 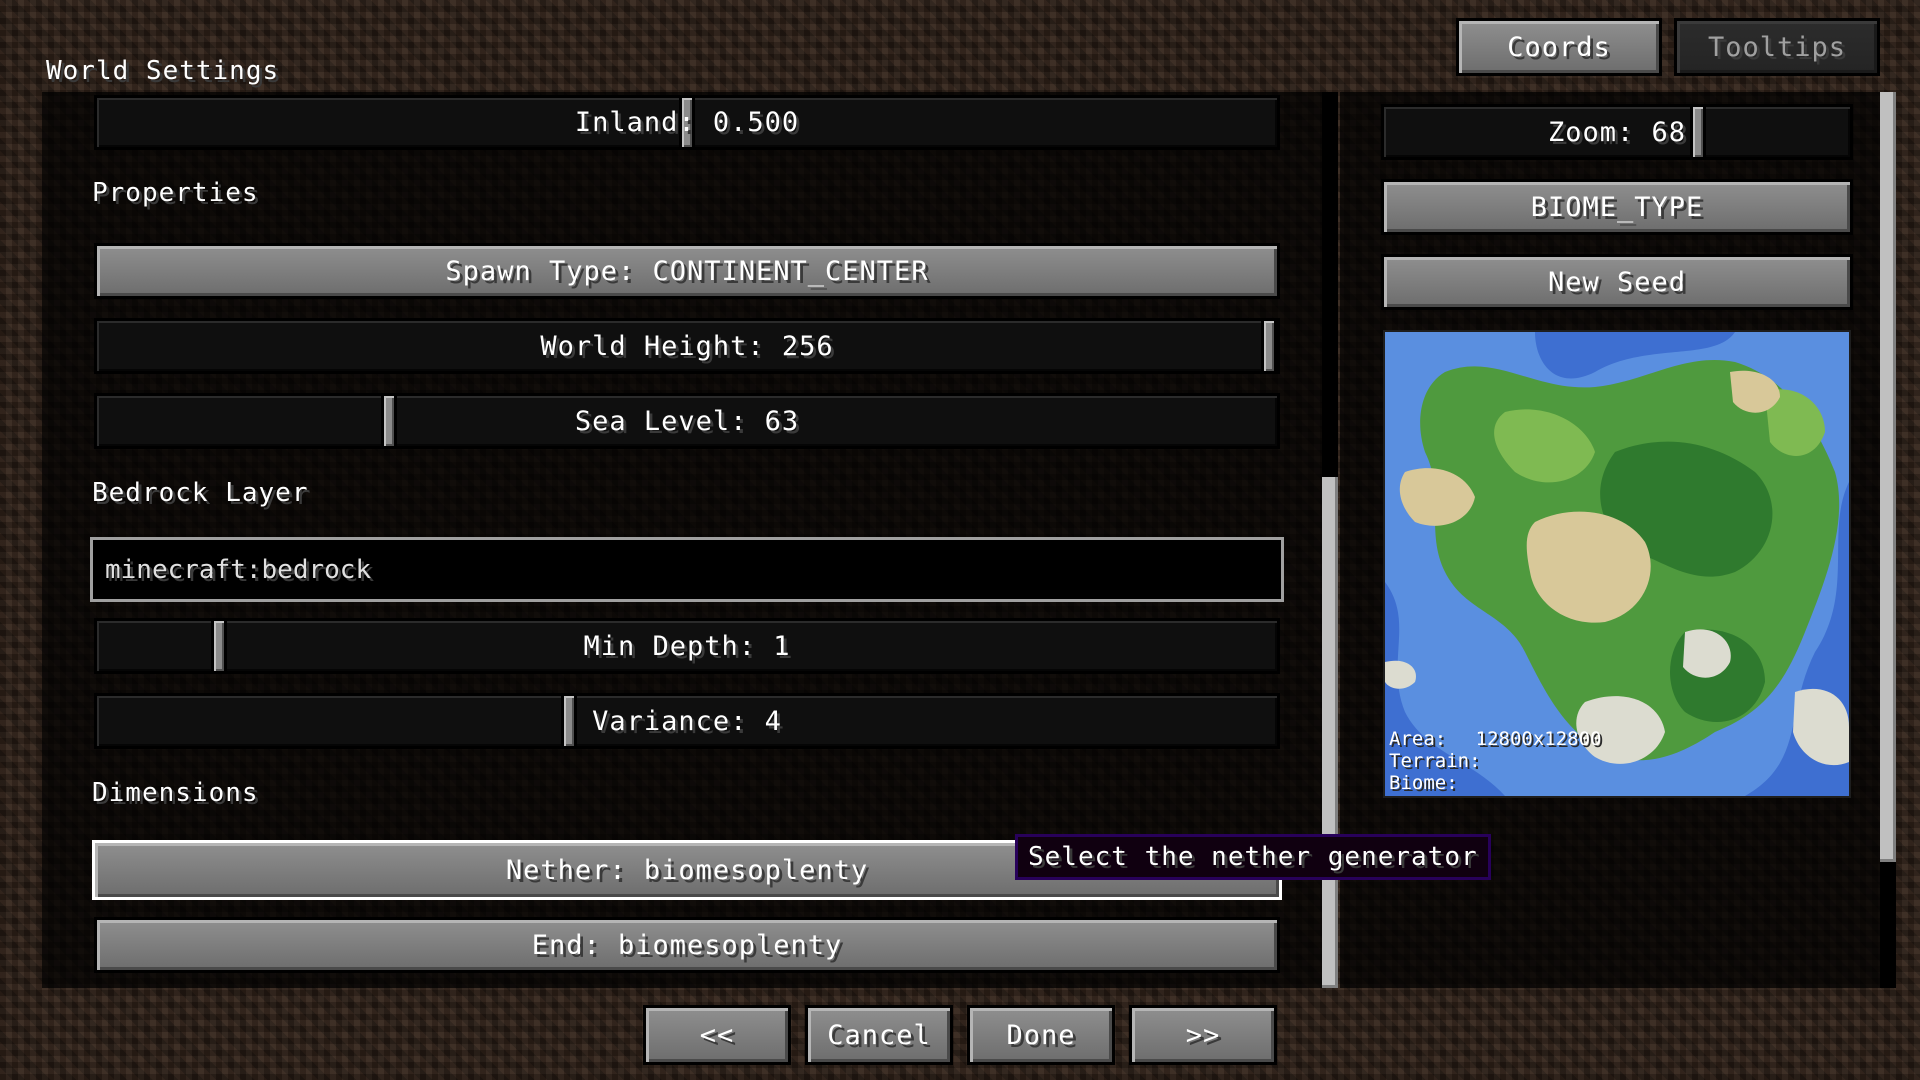 I want to click on variance-slider-label: Variance: 4, so click(x=687, y=721).